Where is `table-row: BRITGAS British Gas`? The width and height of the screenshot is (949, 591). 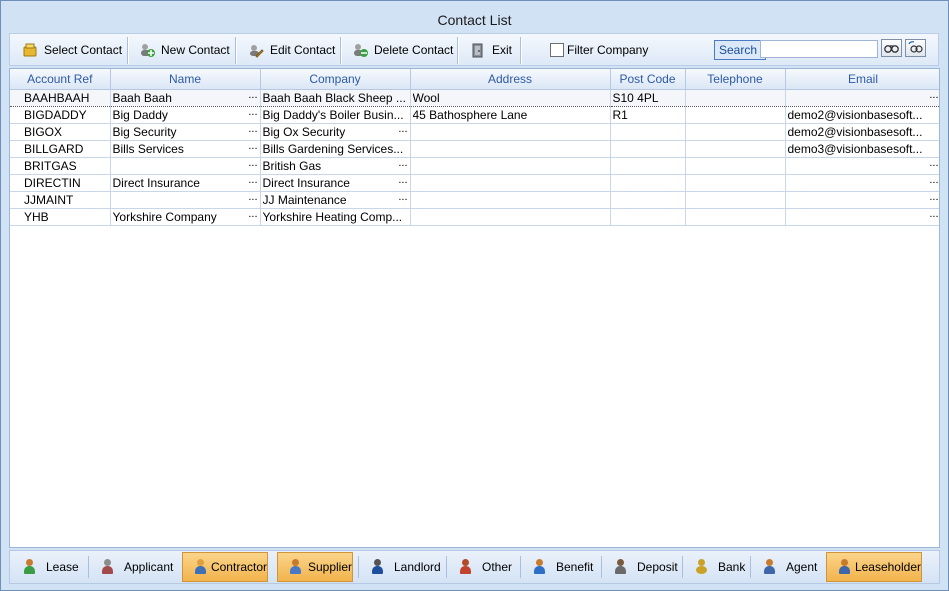
table-row: BRITGAS British Gas is located at coordinates (474, 166).